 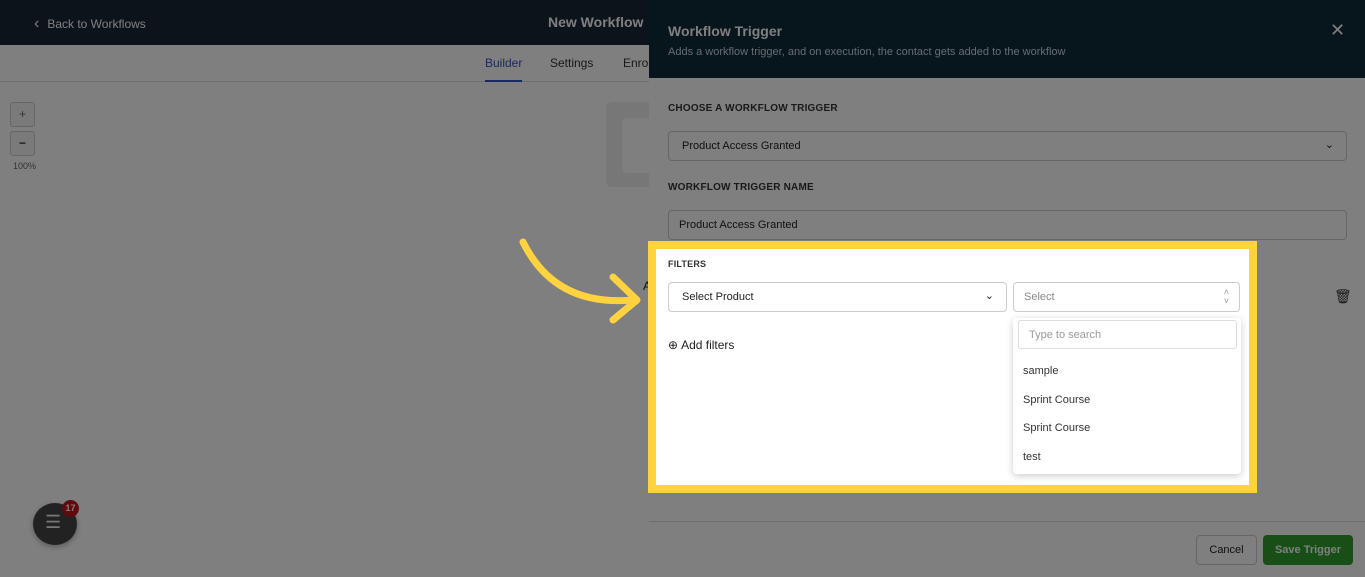 I want to click on chevron-down-icon: ⌄, so click(x=989, y=296).